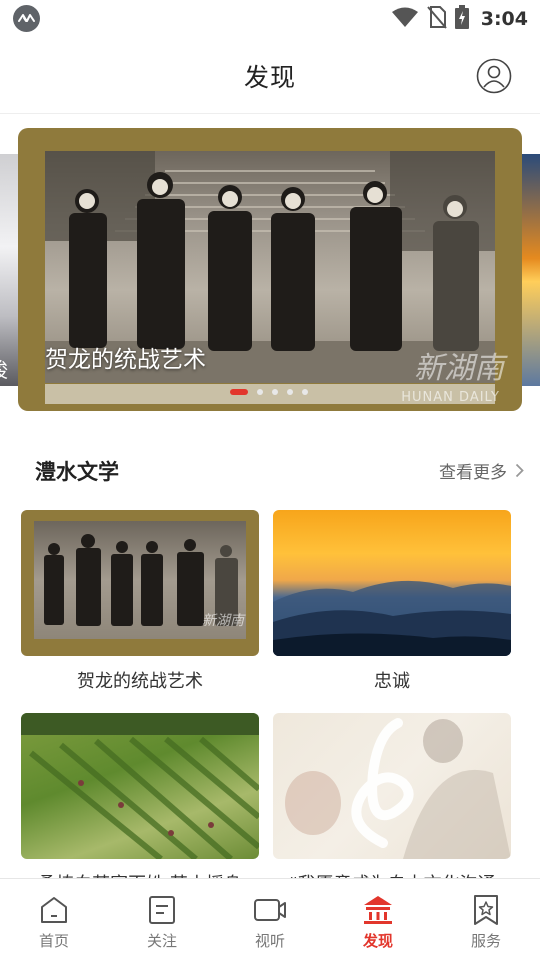  What do you see at coordinates (485, 941) in the screenshot?
I see `tab-label: 服务` at bounding box center [485, 941].